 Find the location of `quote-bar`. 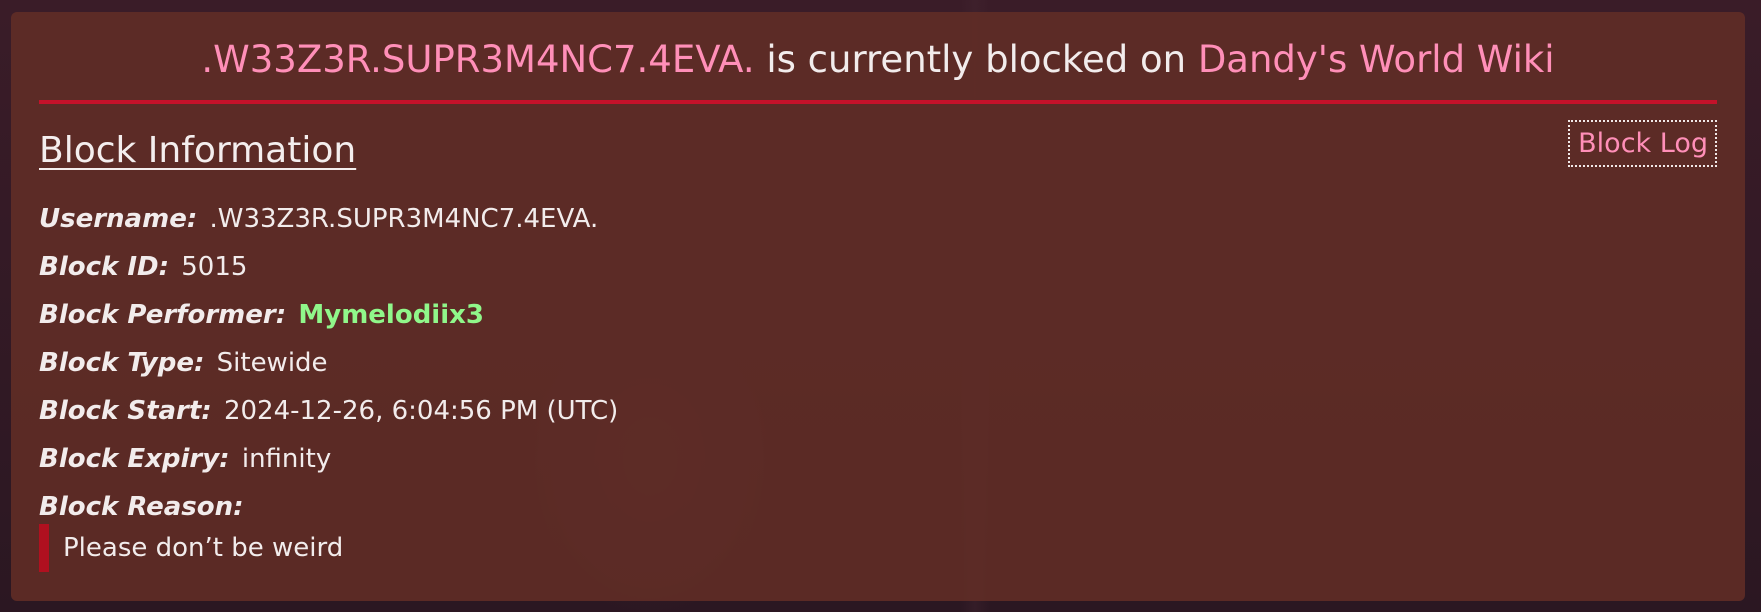

quote-bar is located at coordinates (44, 548).